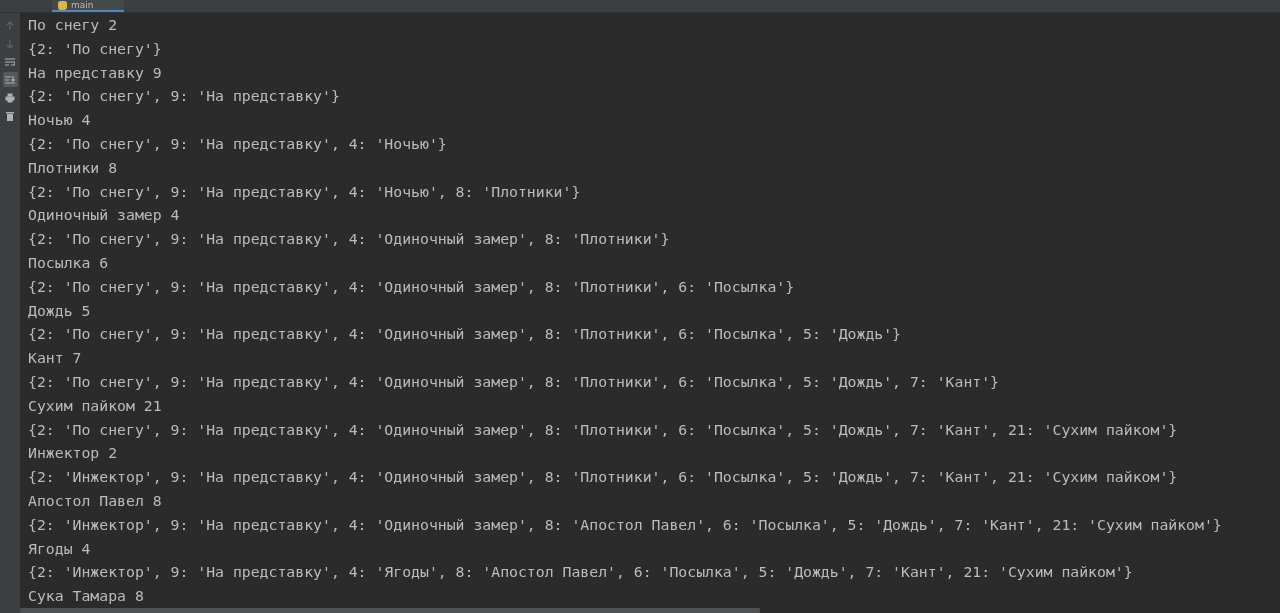 Image resolution: width=1280 pixels, height=613 pixels. What do you see at coordinates (73, 453) in the screenshot?
I see `output-line: Инжектор 2` at bounding box center [73, 453].